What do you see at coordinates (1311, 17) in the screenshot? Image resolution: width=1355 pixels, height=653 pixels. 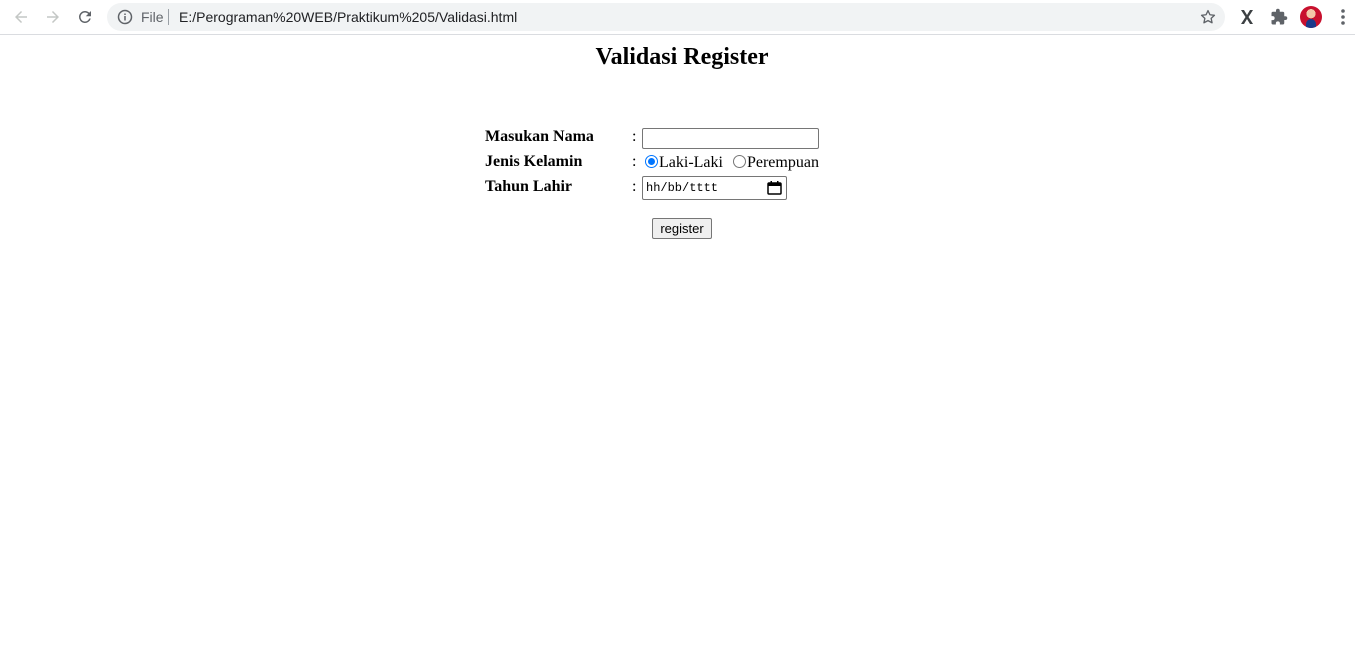 I see `avatar` at bounding box center [1311, 17].